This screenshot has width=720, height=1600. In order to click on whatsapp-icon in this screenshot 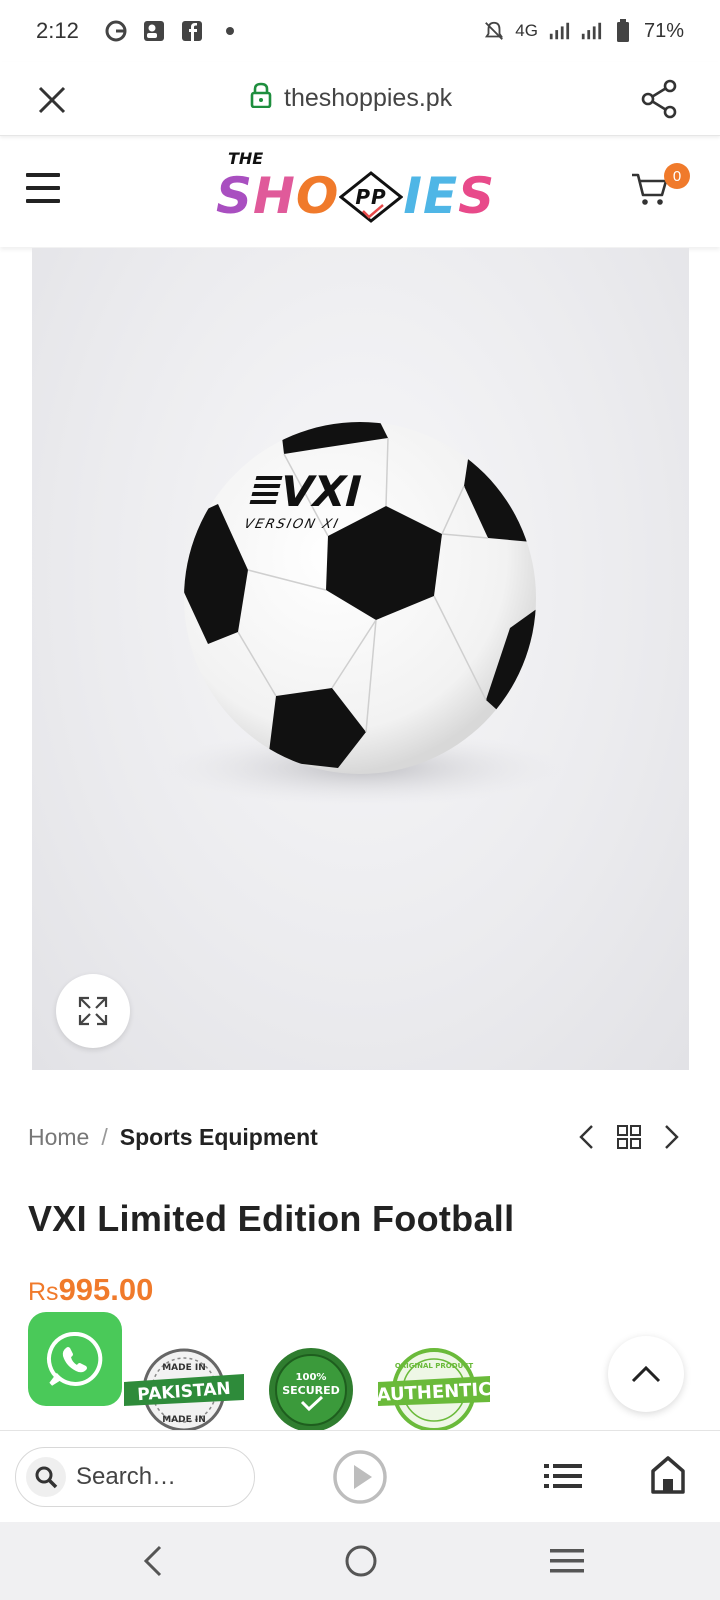, I will do `click(74, 1358)`.